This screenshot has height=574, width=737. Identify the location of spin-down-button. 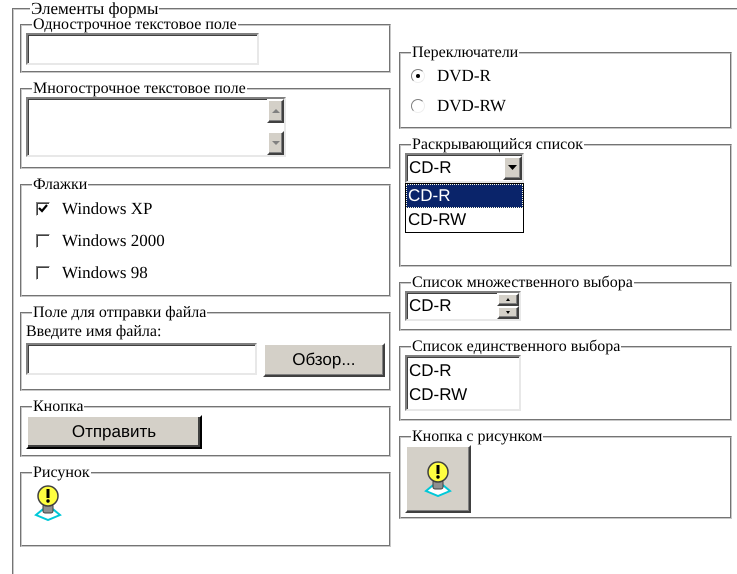
(508, 312).